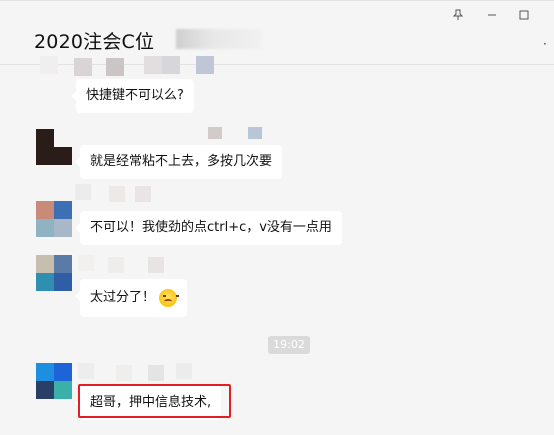 This screenshot has width=554, height=435. Describe the element at coordinates (458, 16) in the screenshot. I see `pin-icon` at that location.